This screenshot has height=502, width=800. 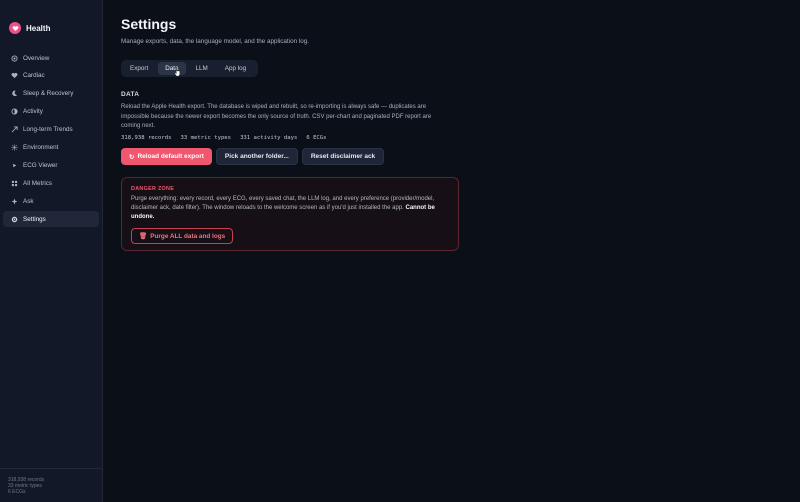 What do you see at coordinates (235, 68) in the screenshot?
I see `tab-app-log: App log` at bounding box center [235, 68].